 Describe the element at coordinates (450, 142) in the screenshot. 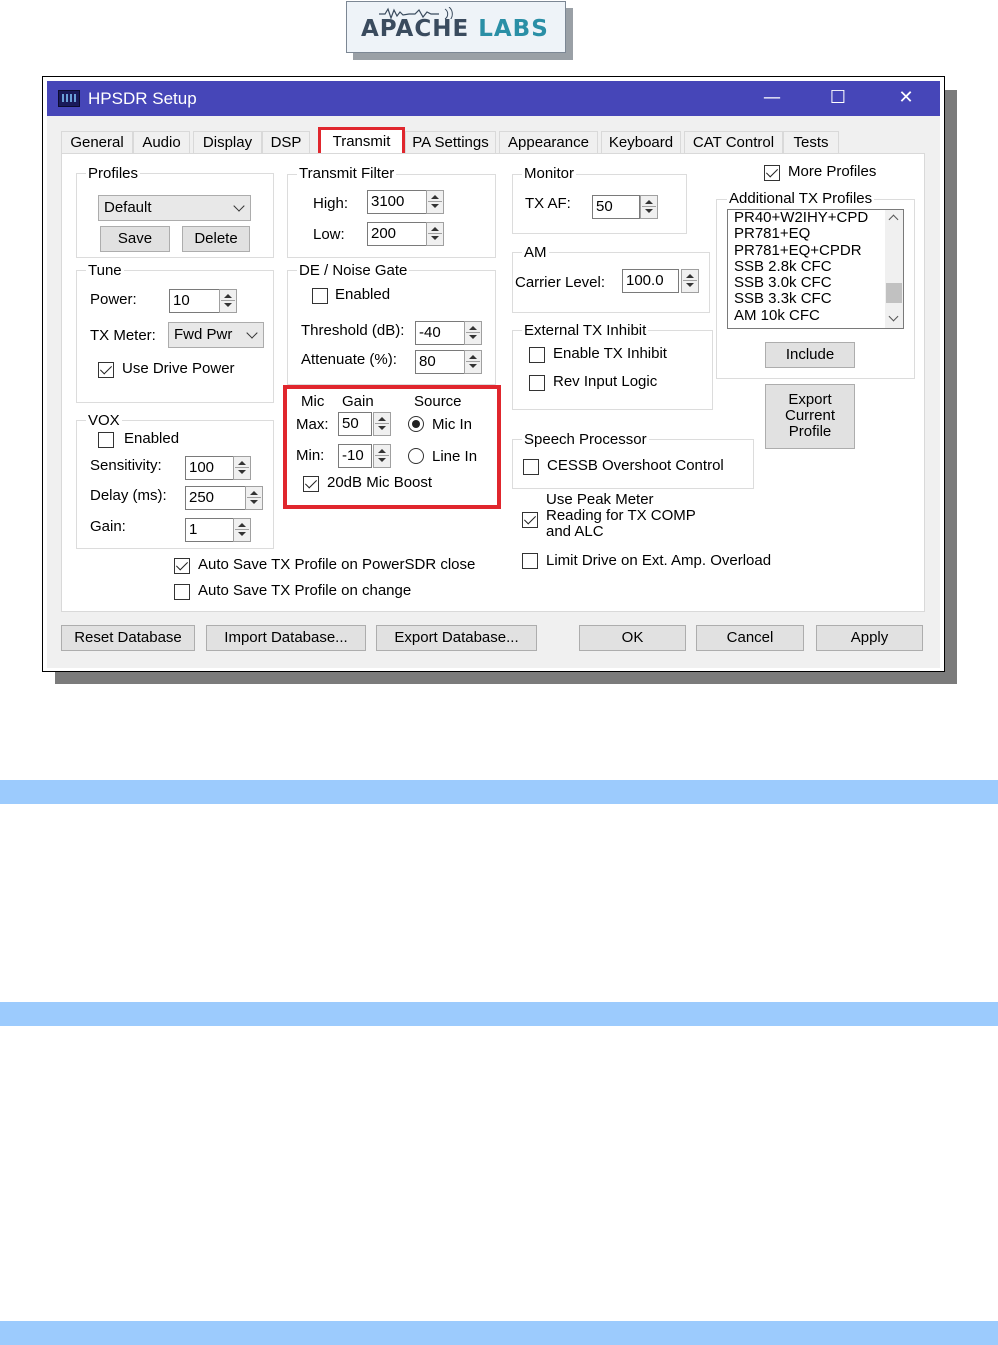

I see `tab-pa-settings: PA Settings` at that location.